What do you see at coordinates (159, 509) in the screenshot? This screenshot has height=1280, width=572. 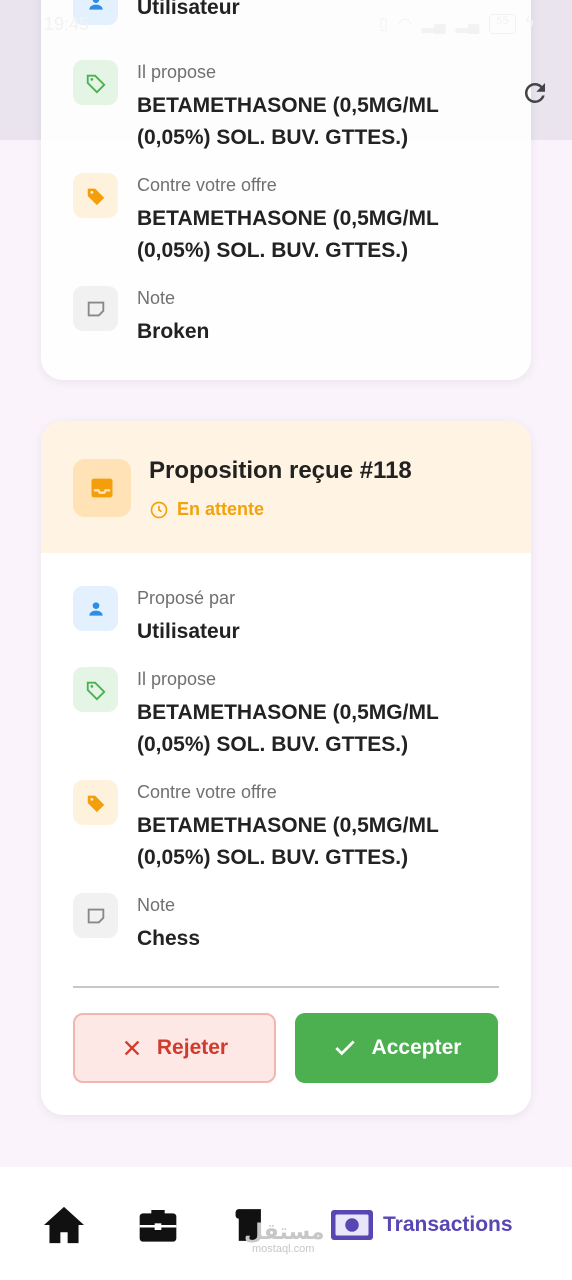 I see `clock-icon` at bounding box center [159, 509].